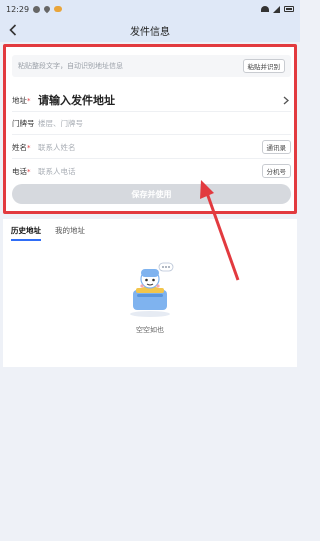  I want to click on tab-history-address: 历史地址, so click(26, 233).